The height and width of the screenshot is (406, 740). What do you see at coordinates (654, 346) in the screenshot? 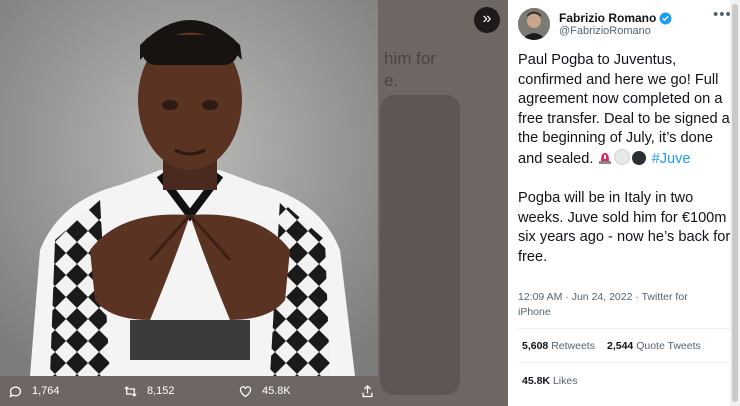
I see `quote-tweets-stat: 2,544 Quote Tweets` at bounding box center [654, 346].